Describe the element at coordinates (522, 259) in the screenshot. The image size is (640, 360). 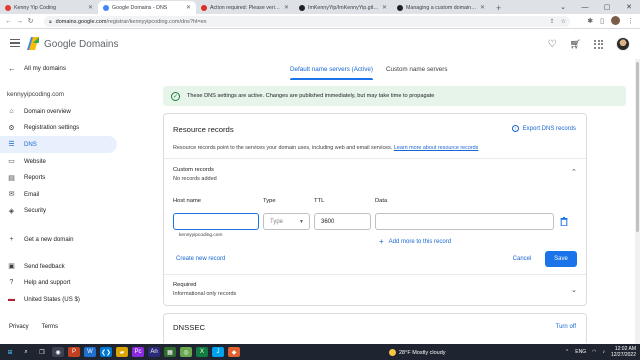
I see `cancel-button: Cancel` at that location.